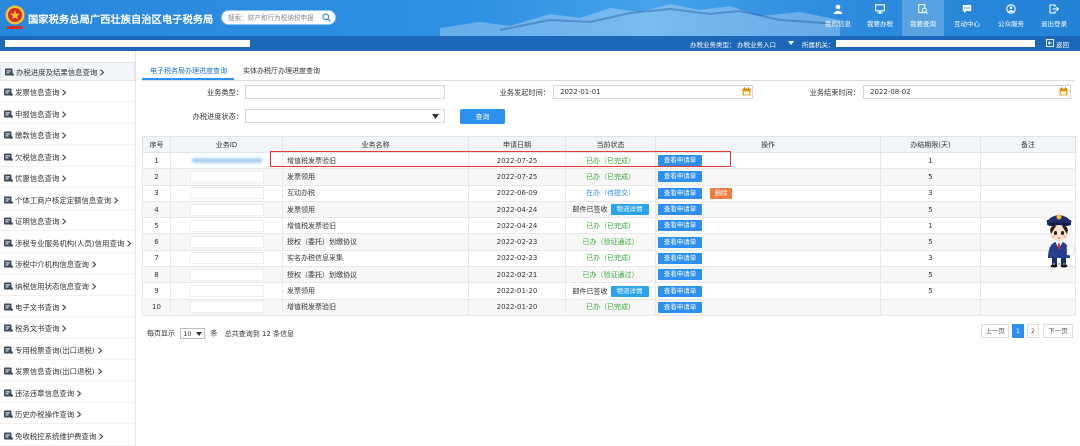 The height and width of the screenshot is (446, 1080). Describe the element at coordinates (590, 291) in the screenshot. I see `status-text: 邮件已签收` at that location.